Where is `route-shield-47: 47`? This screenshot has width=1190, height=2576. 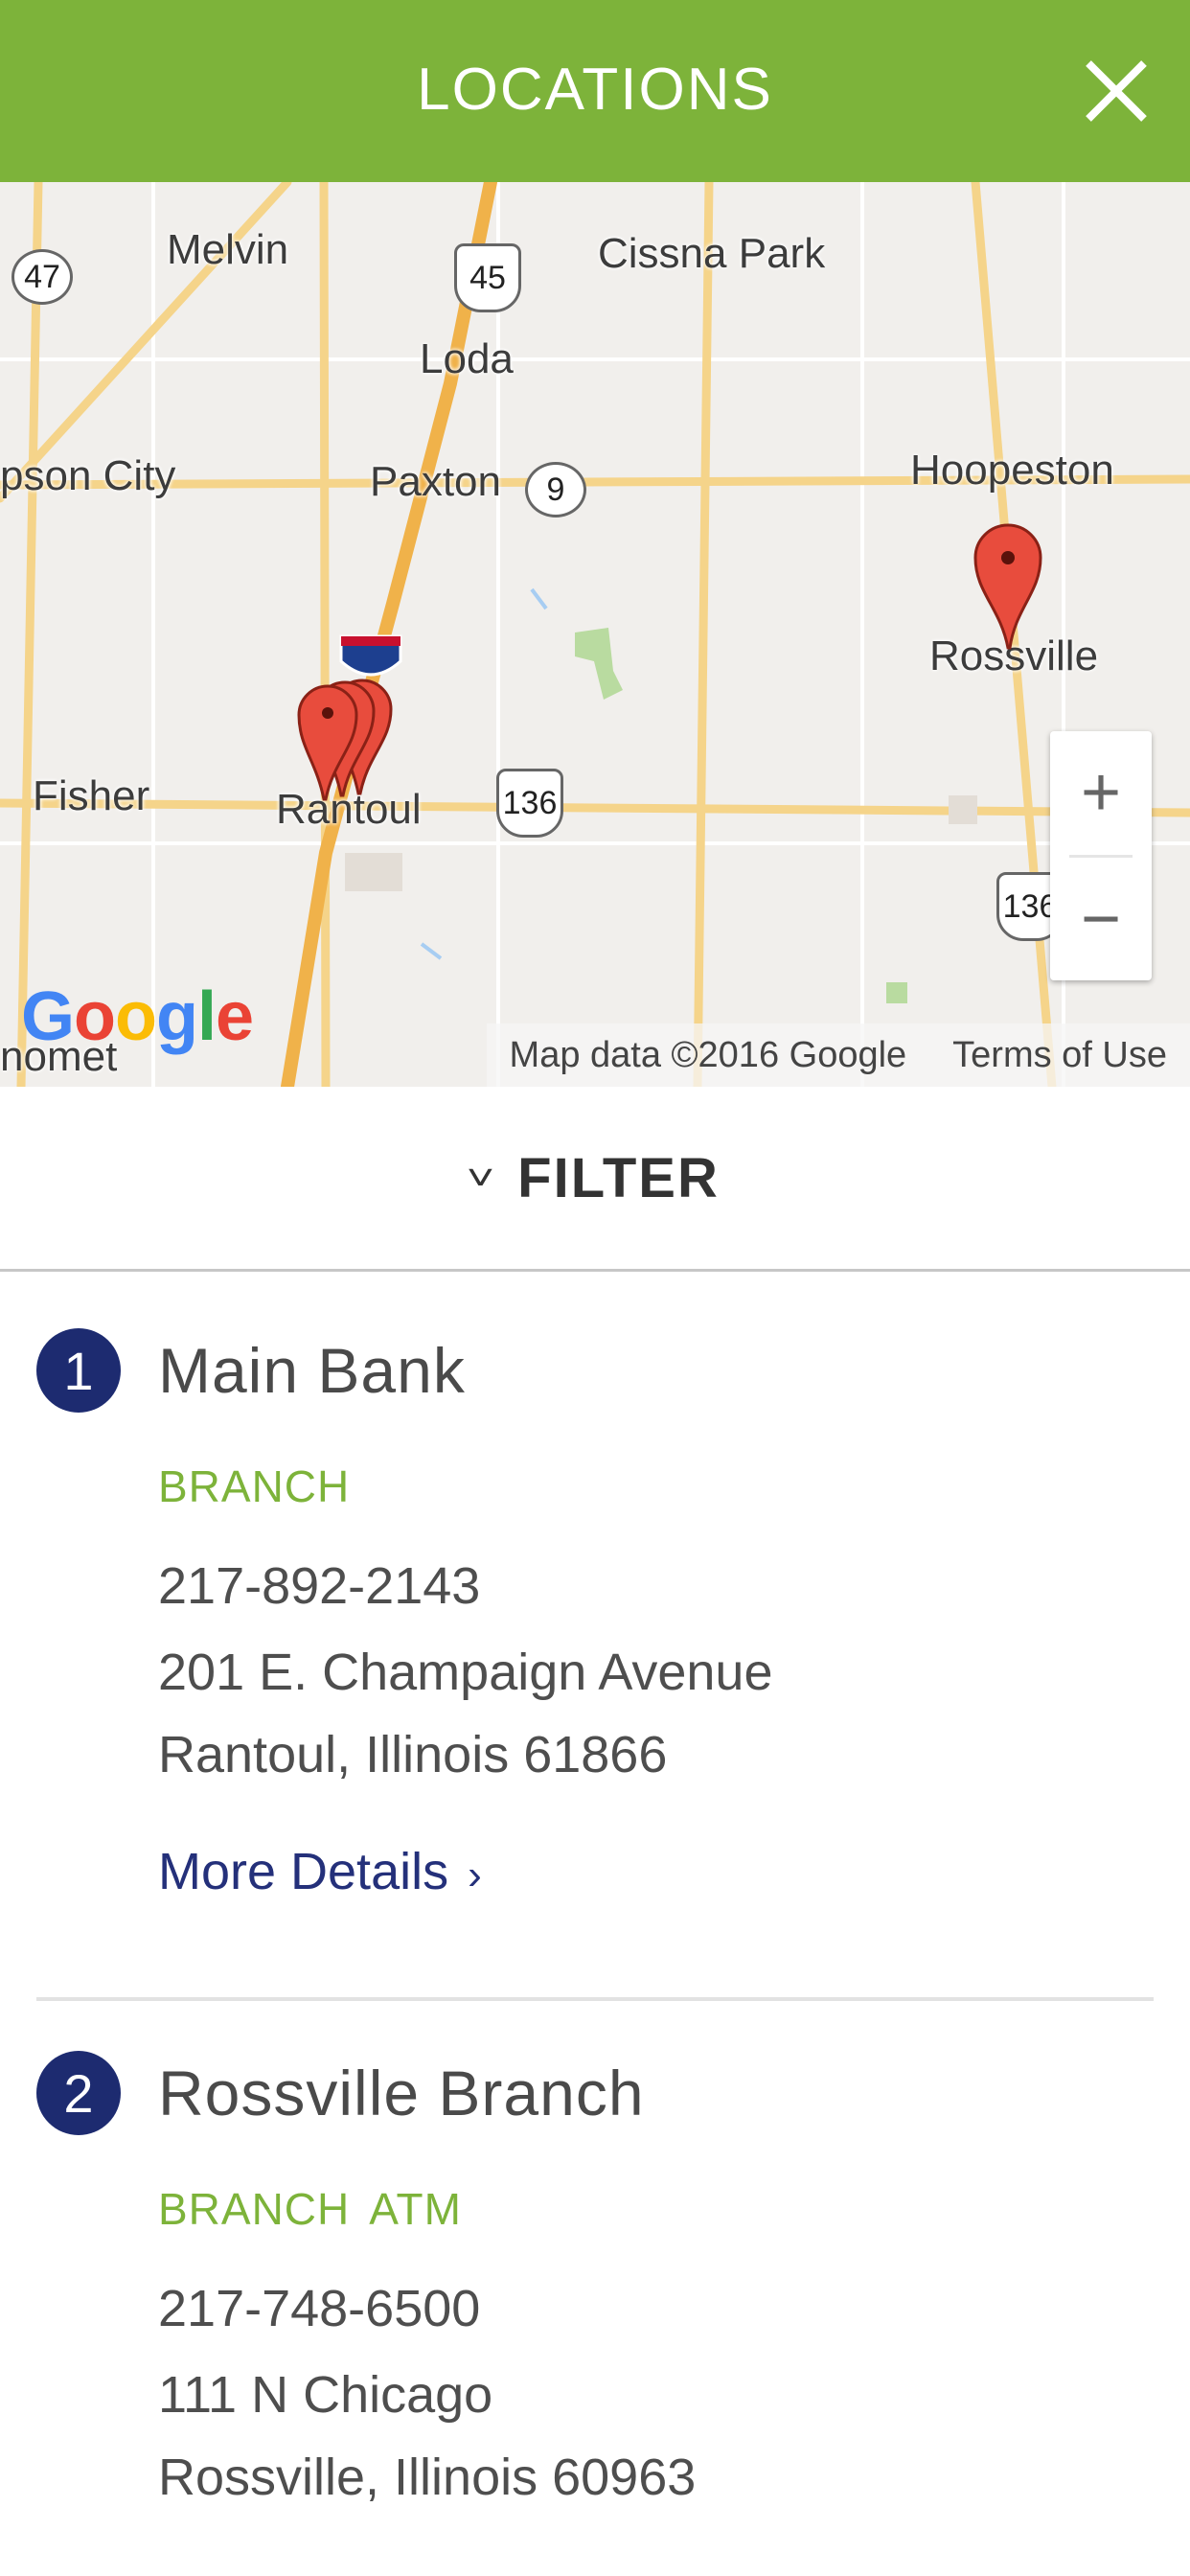 route-shield-47: 47 is located at coordinates (42, 277).